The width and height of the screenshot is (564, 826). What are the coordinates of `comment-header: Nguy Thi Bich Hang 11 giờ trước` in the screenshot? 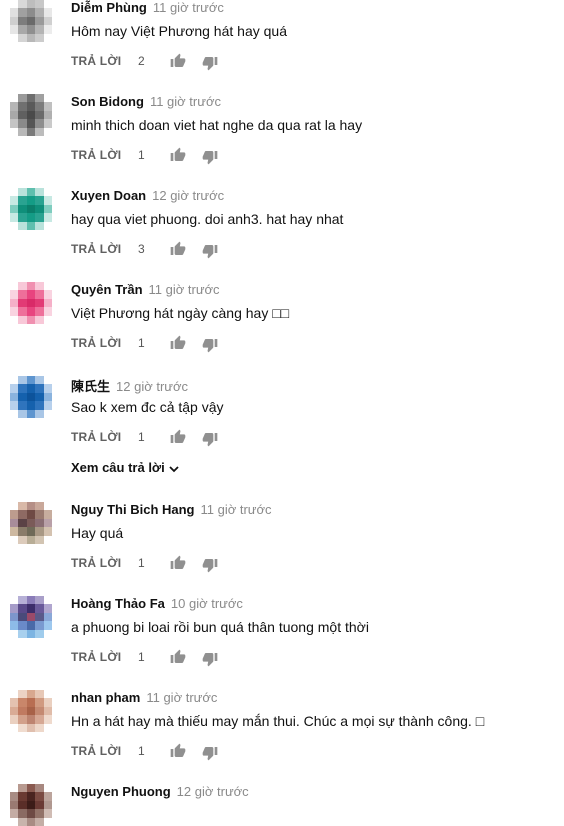 It's located at (171, 509).